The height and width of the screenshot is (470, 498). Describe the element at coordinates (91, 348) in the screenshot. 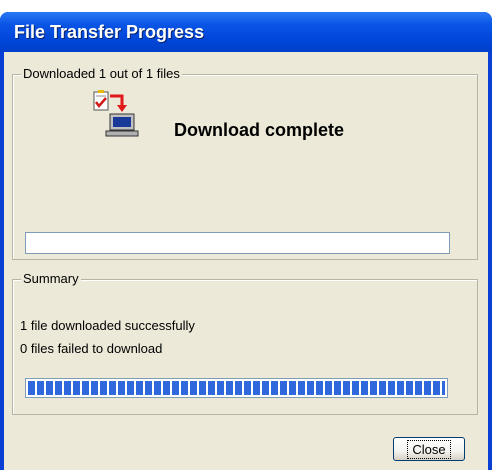

I see `failure-count-text: 0 files failed to download` at that location.